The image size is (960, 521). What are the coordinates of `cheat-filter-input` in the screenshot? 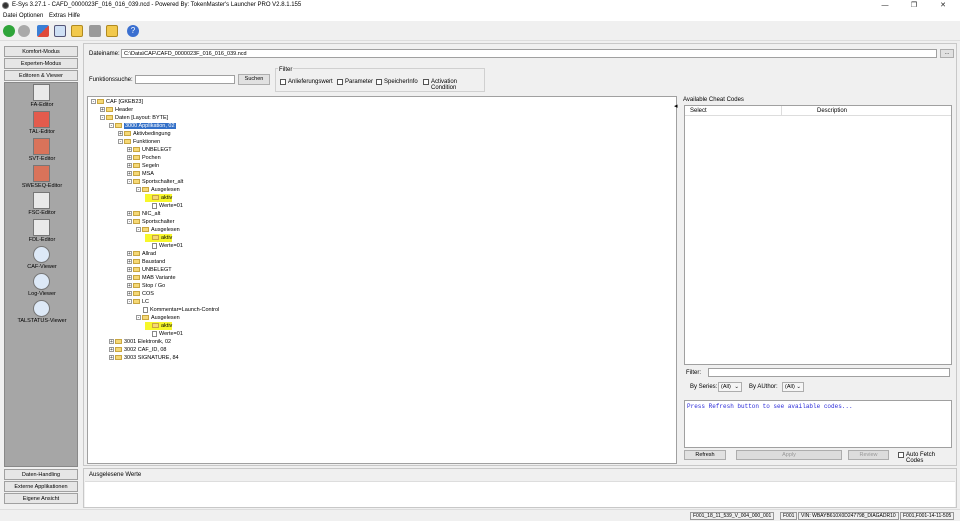 It's located at (829, 372).